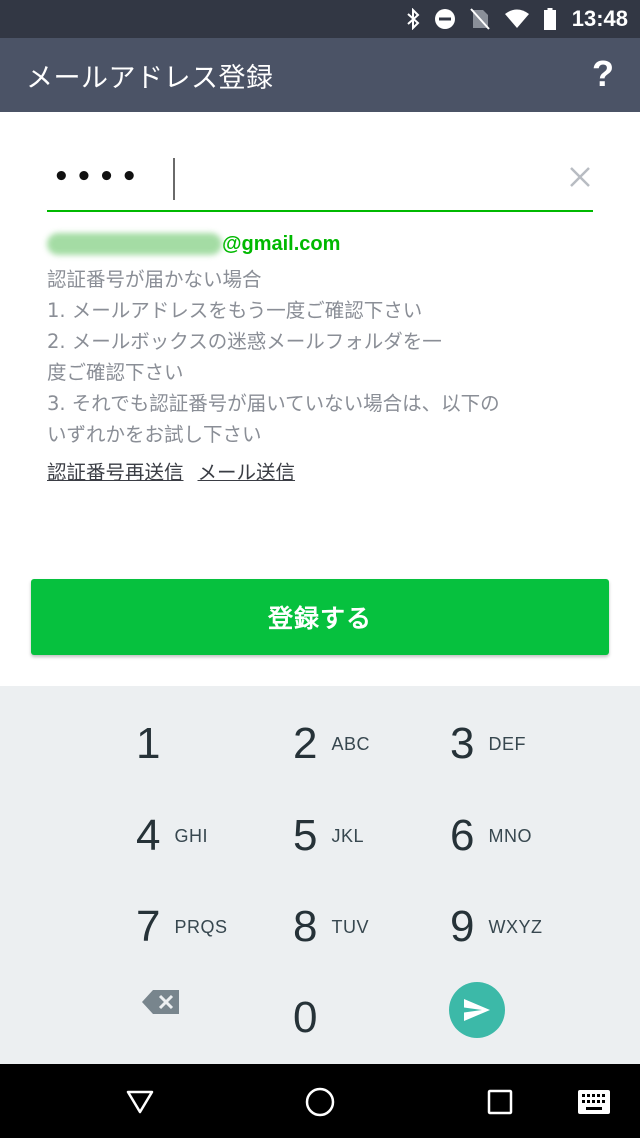 The width and height of the screenshot is (640, 1138). I want to click on status-icons: 13:48, so click(517, 19).